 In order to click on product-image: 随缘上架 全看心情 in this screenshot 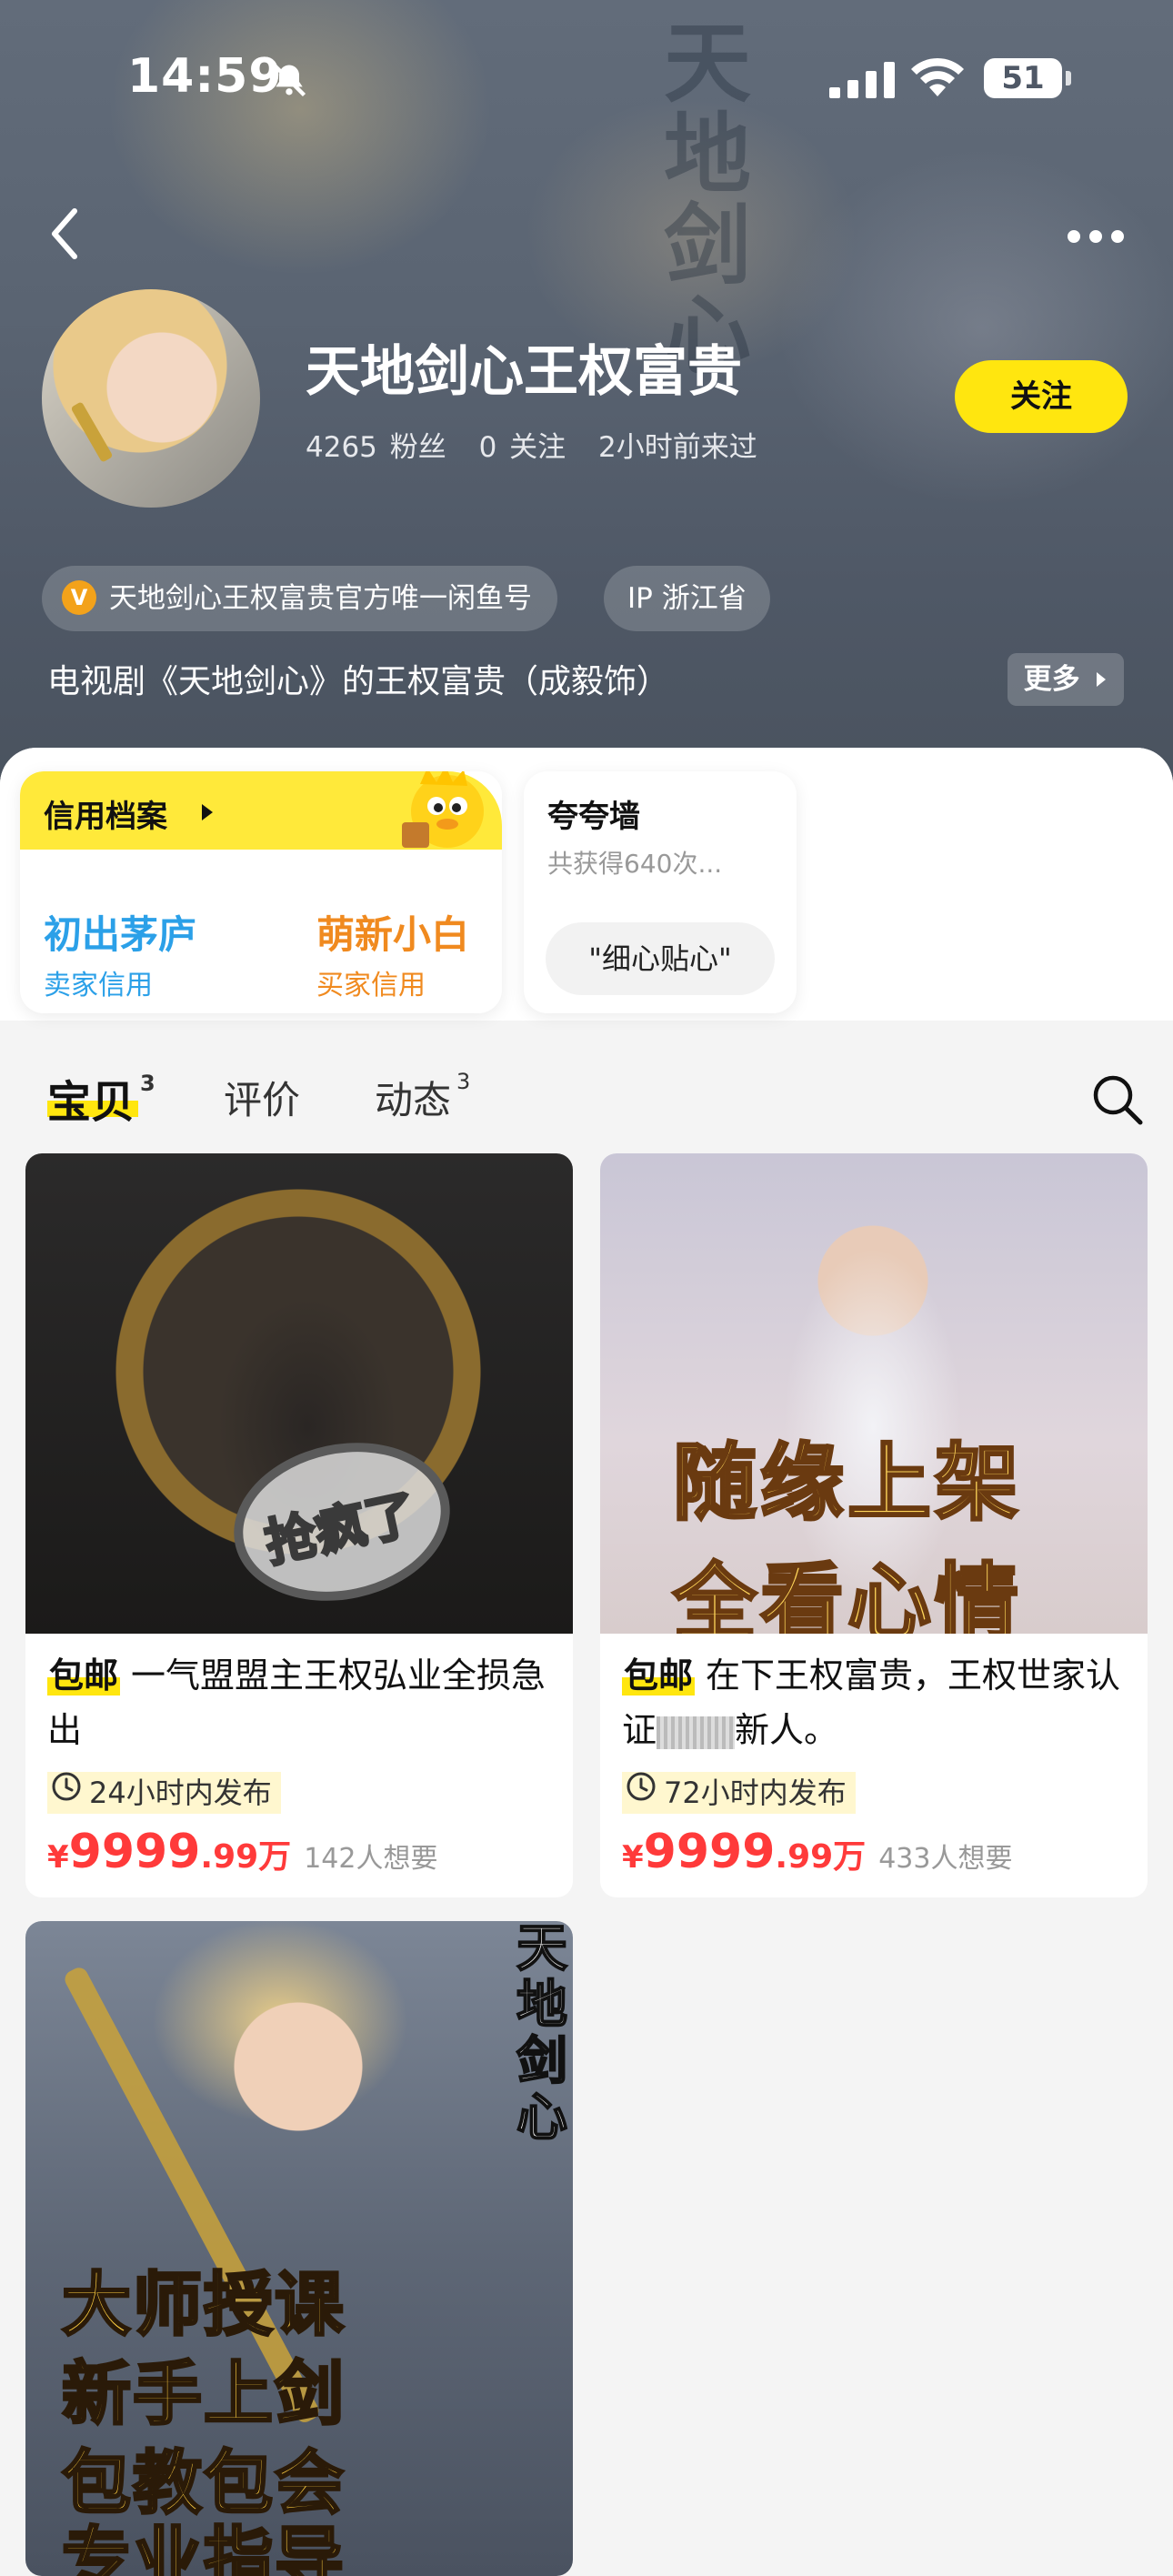, I will do `click(874, 1393)`.